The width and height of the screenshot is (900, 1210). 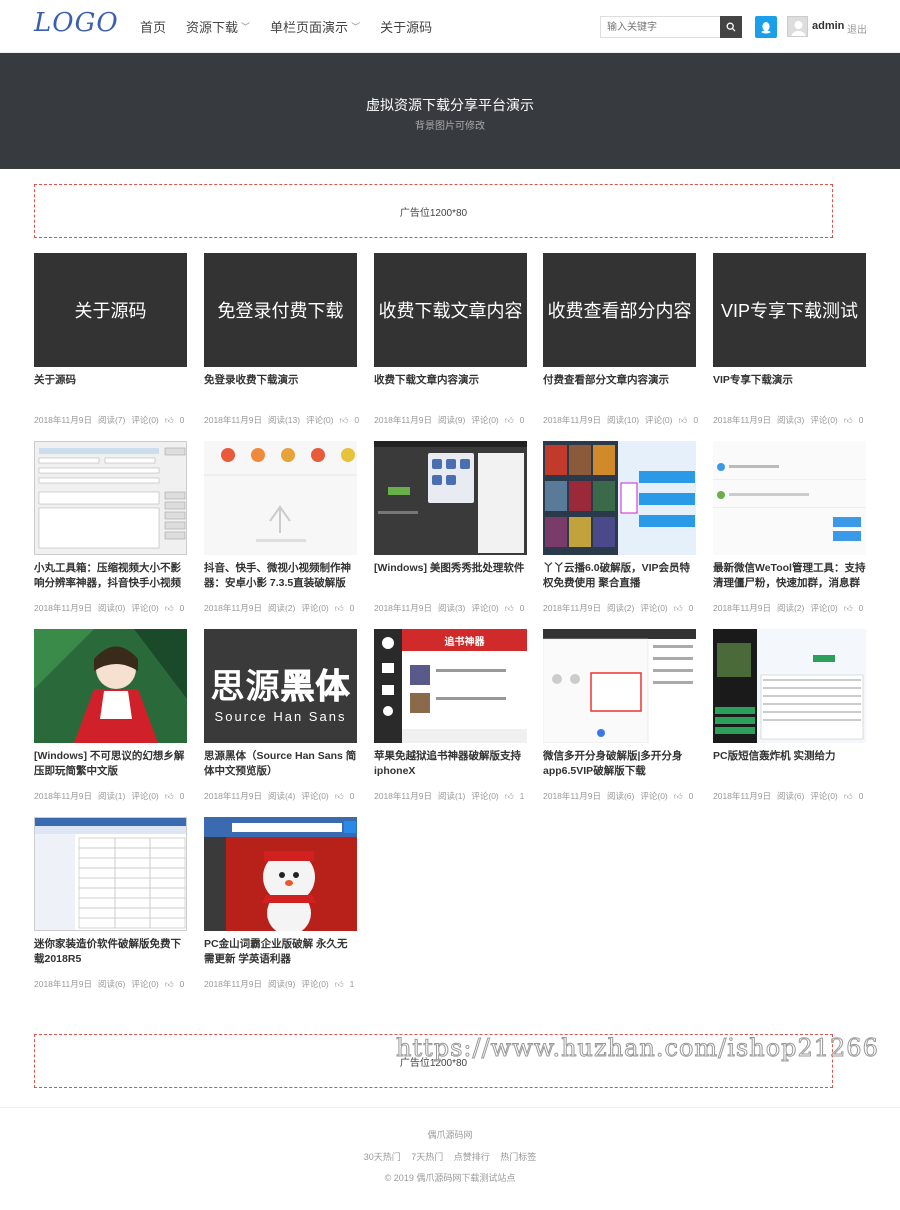 I want to click on footer-link: 7天热门, so click(x=427, y=1157).